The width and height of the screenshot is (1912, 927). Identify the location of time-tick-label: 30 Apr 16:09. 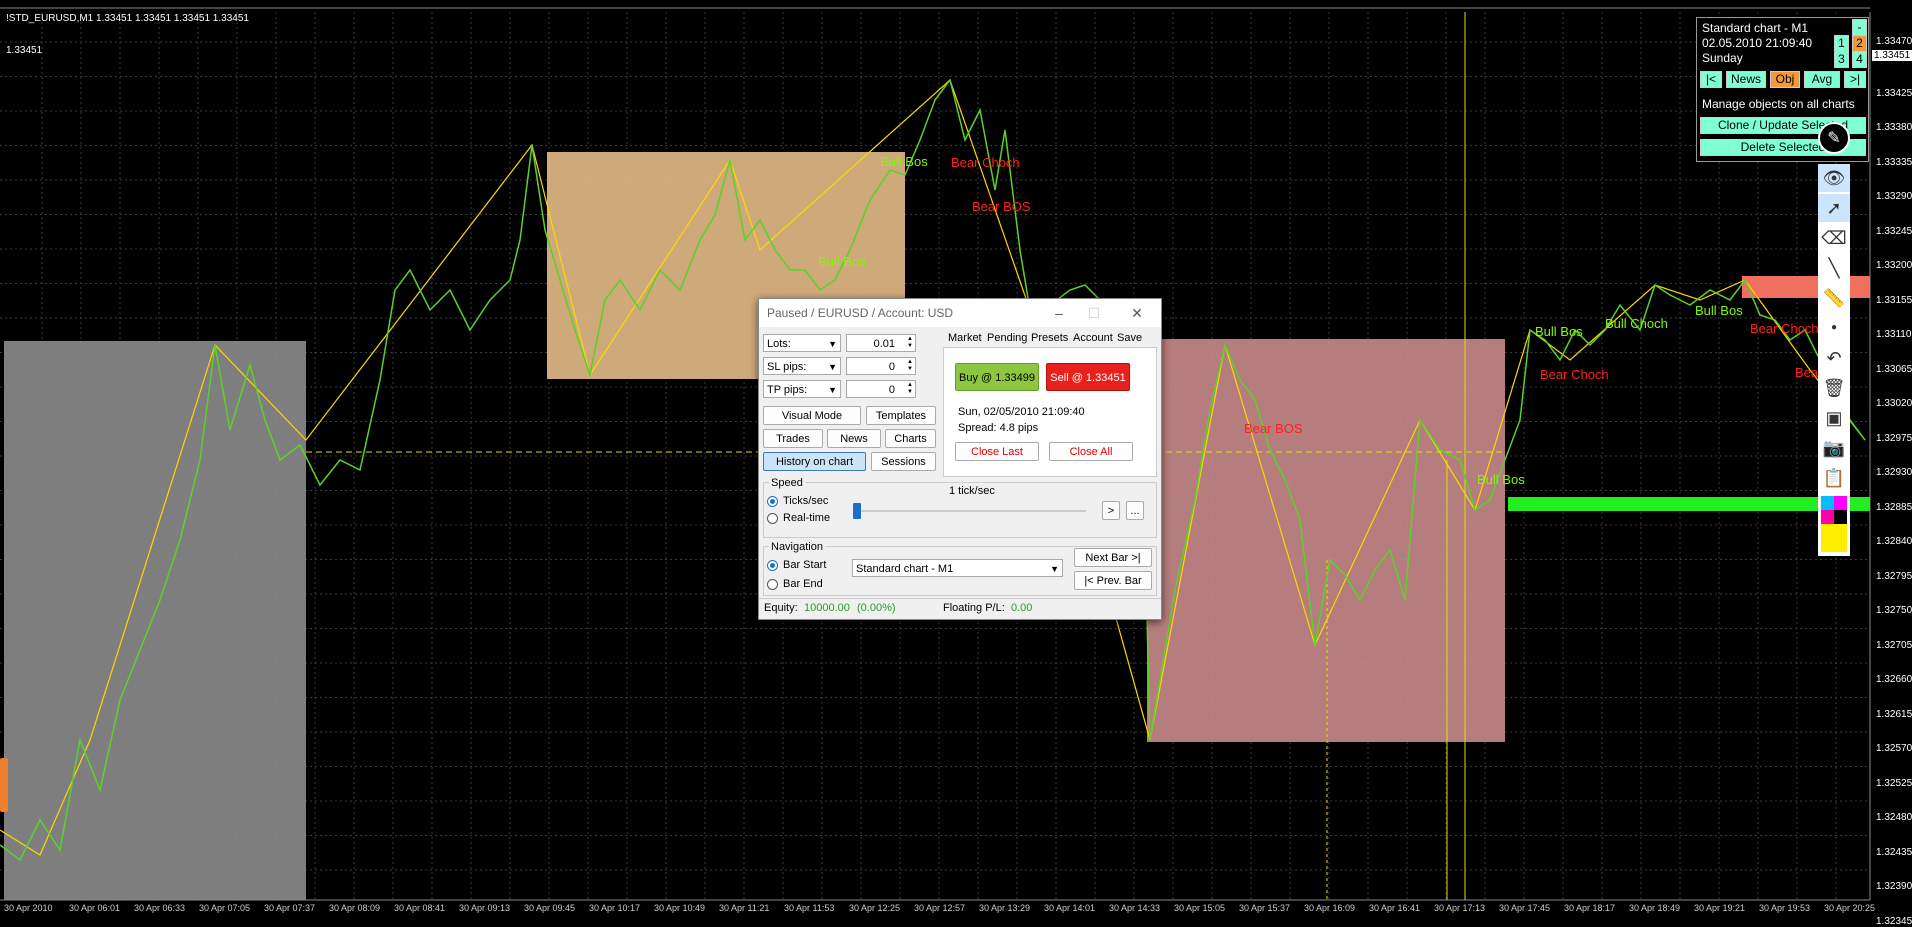
(1330, 908).